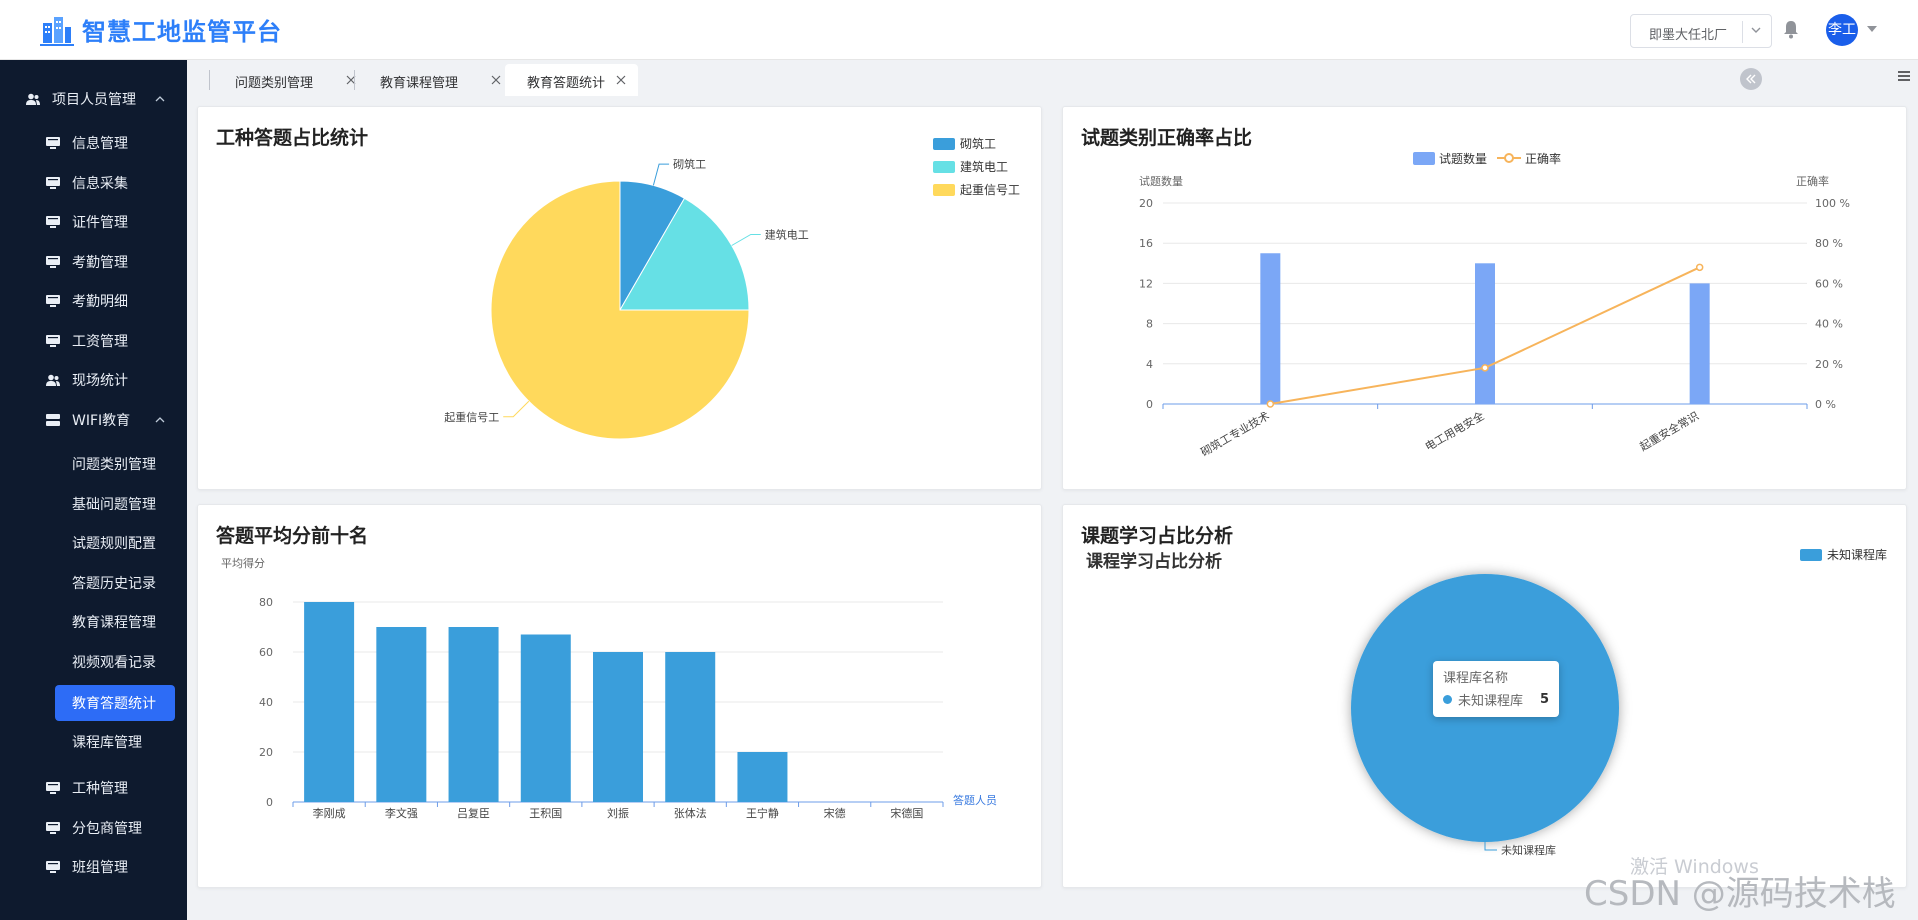 Image resolution: width=1918 pixels, height=920 pixels. Describe the element at coordinates (1161, 181) in the screenshot. I see `y-axis-title: 试题数量` at that location.